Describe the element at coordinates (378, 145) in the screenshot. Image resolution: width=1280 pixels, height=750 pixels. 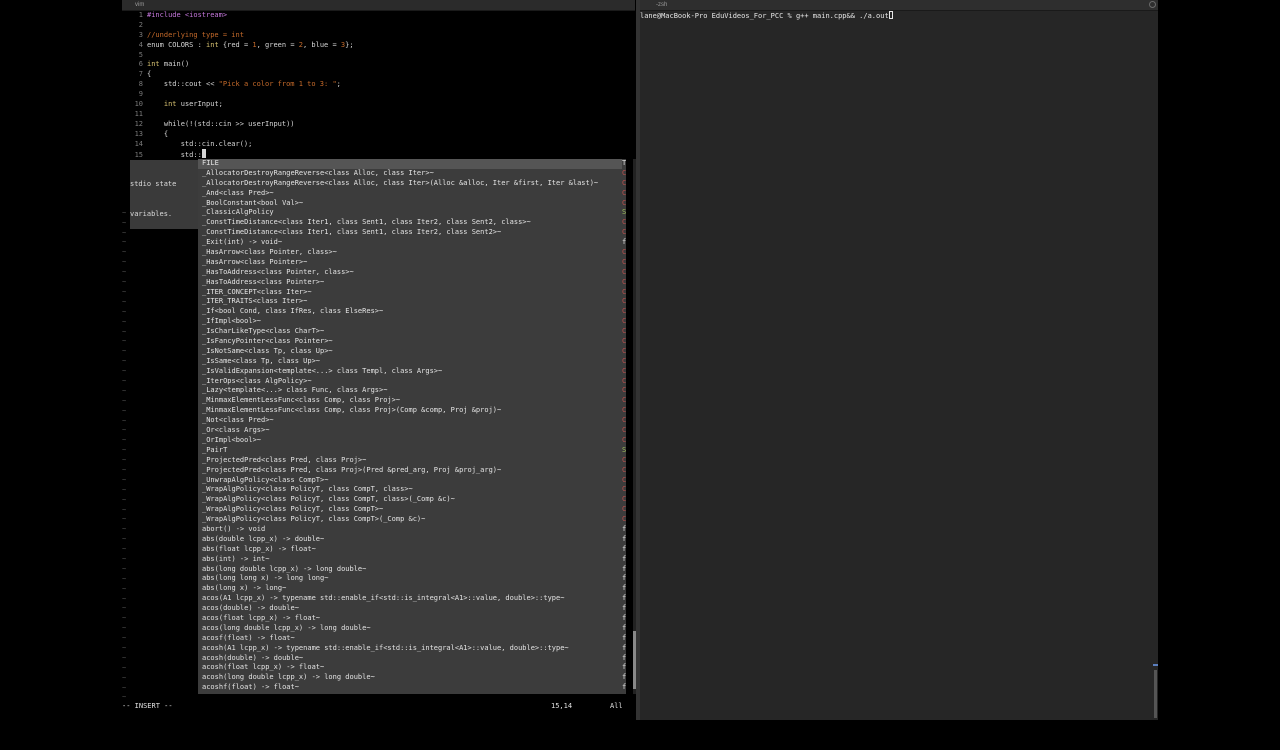
I see `code-line: 14 std::cin.clear();` at that location.